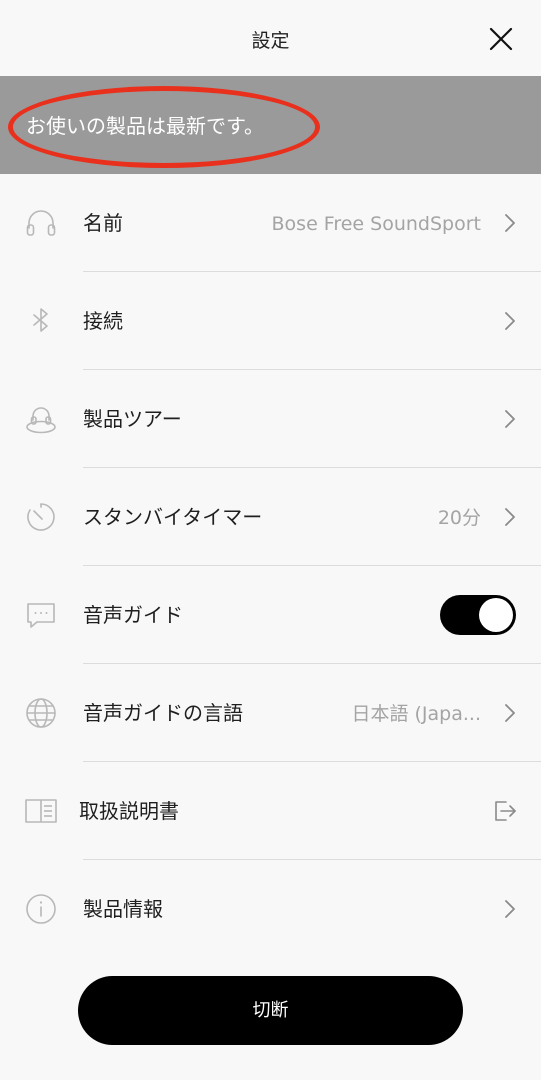  What do you see at coordinates (270, 1010) in the screenshot?
I see `disconnect-button: 切断` at bounding box center [270, 1010].